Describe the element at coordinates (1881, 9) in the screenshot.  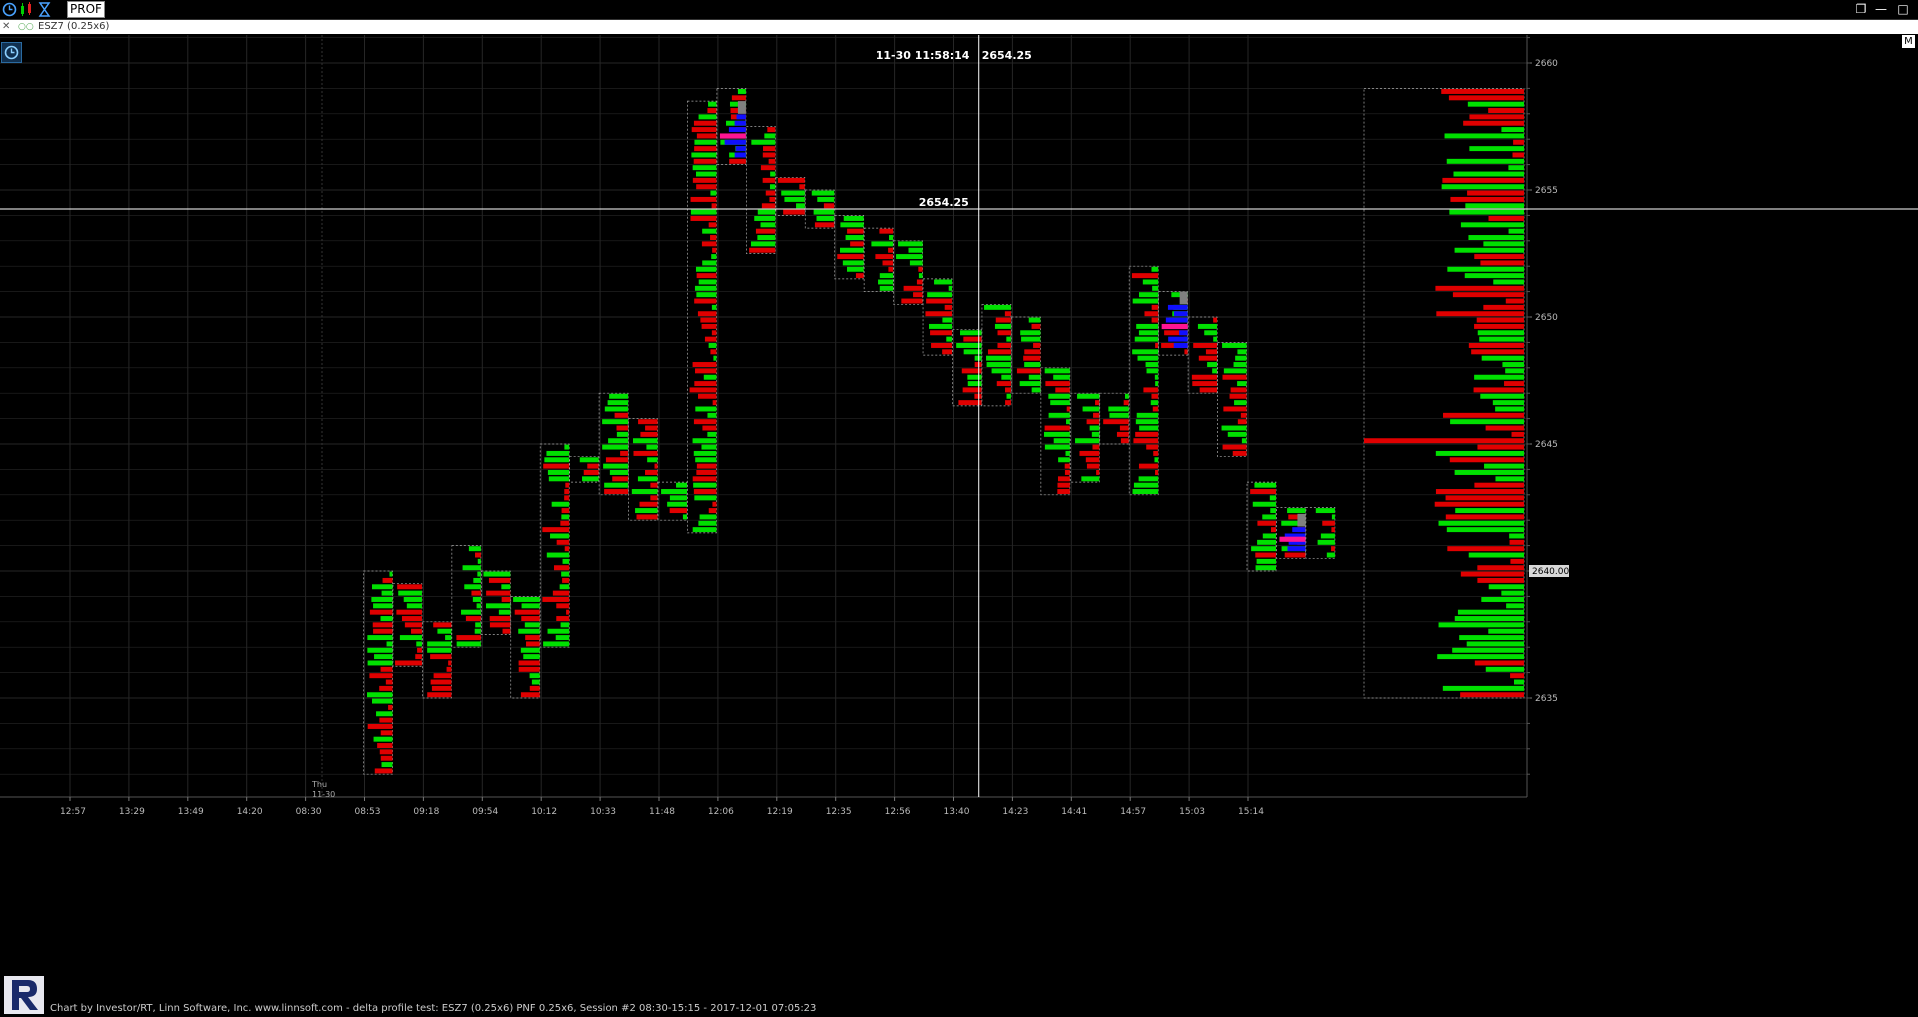
I see `minimize-icon: —` at that location.